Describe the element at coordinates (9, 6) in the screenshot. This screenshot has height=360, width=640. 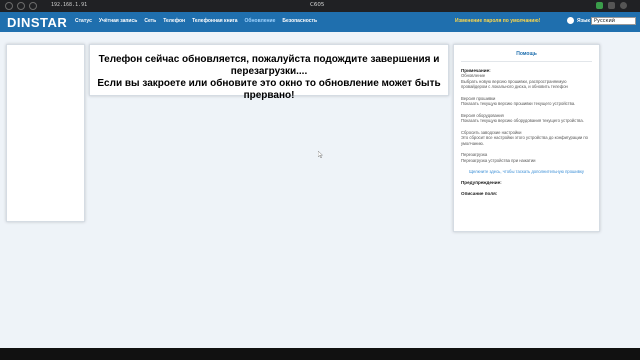
I see `back-icon` at that location.